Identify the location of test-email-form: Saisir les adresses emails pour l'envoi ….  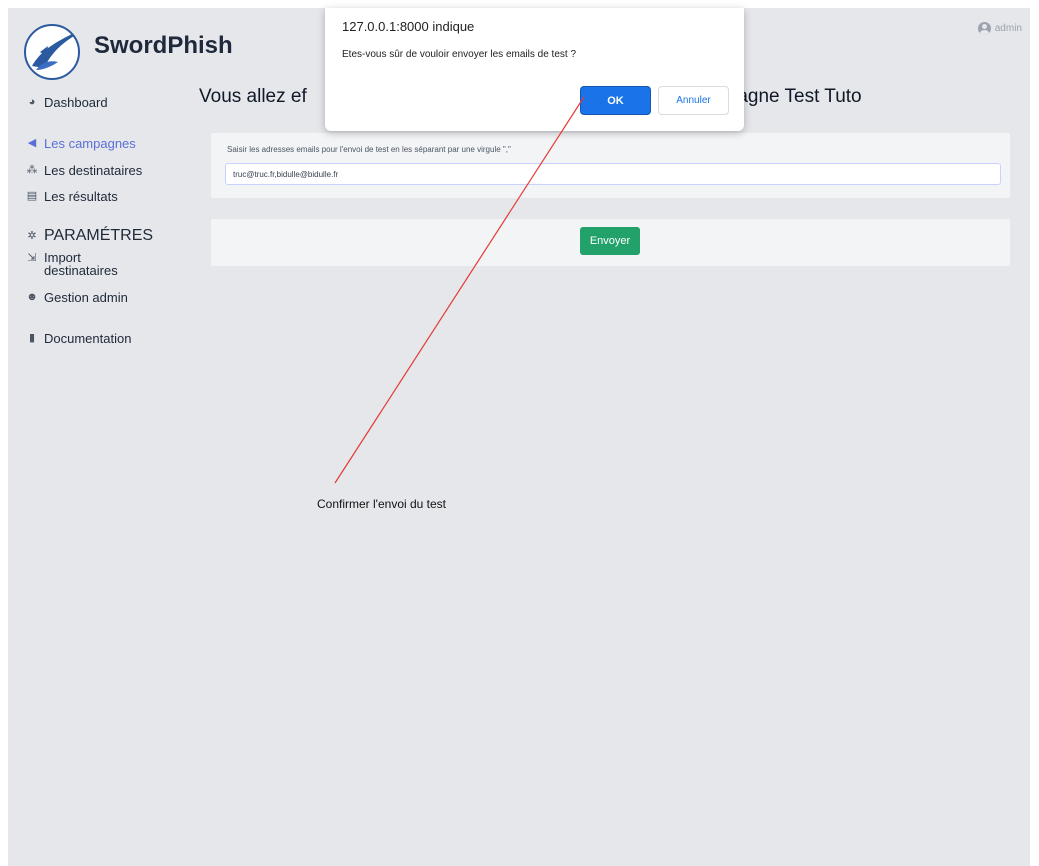
(610, 165).